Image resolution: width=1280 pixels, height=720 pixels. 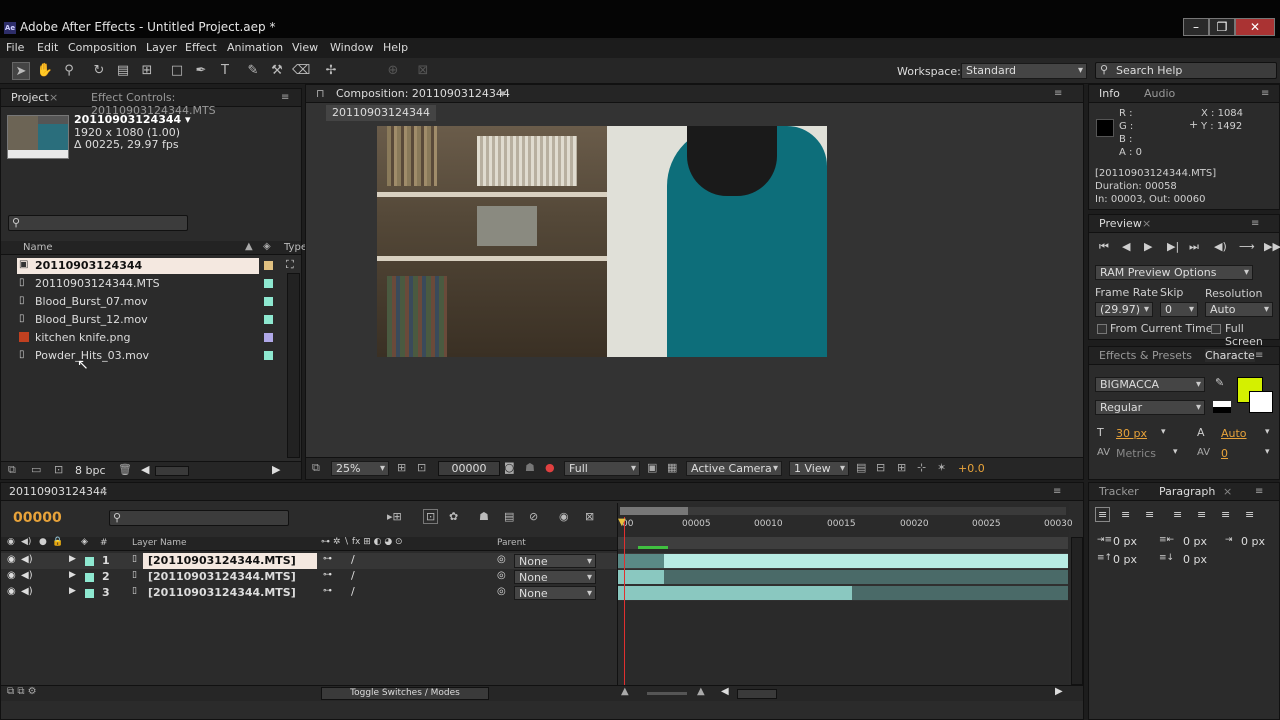 I want to click on exposure-icon: ✶, so click(x=941, y=467).